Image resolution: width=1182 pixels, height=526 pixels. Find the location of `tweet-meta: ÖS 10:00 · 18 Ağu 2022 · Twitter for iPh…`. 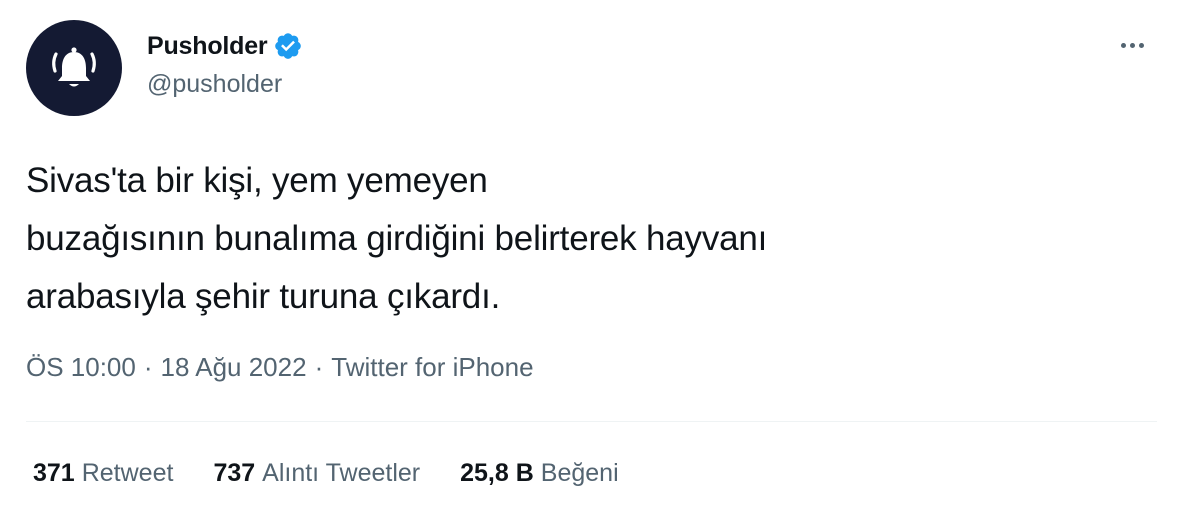

tweet-meta: ÖS 10:00 · 18 Ağu 2022 · Twitter for iPh… is located at coordinates (280, 367).